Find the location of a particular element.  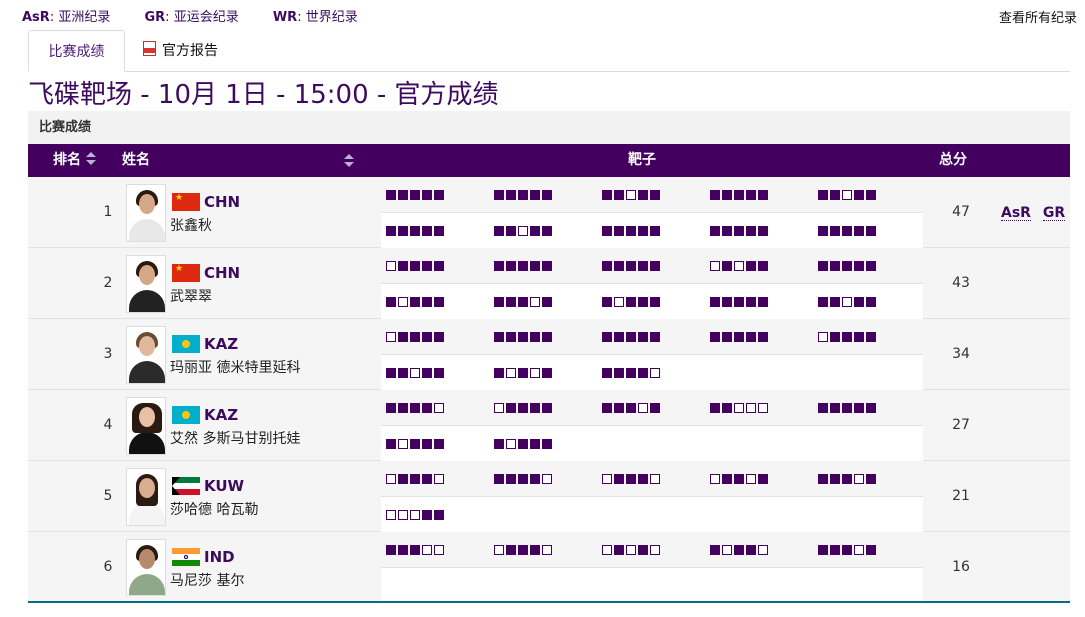

flag-icon: ★ is located at coordinates (186, 273).